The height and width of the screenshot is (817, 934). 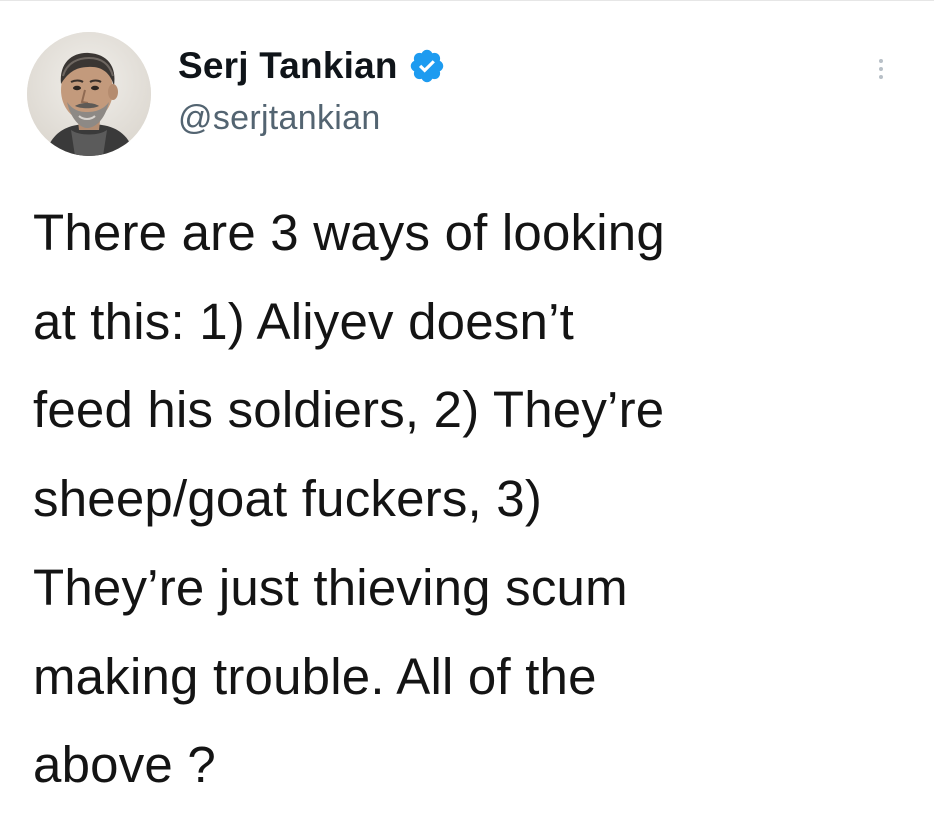 I want to click on more-options-icon, so click(x=881, y=61).